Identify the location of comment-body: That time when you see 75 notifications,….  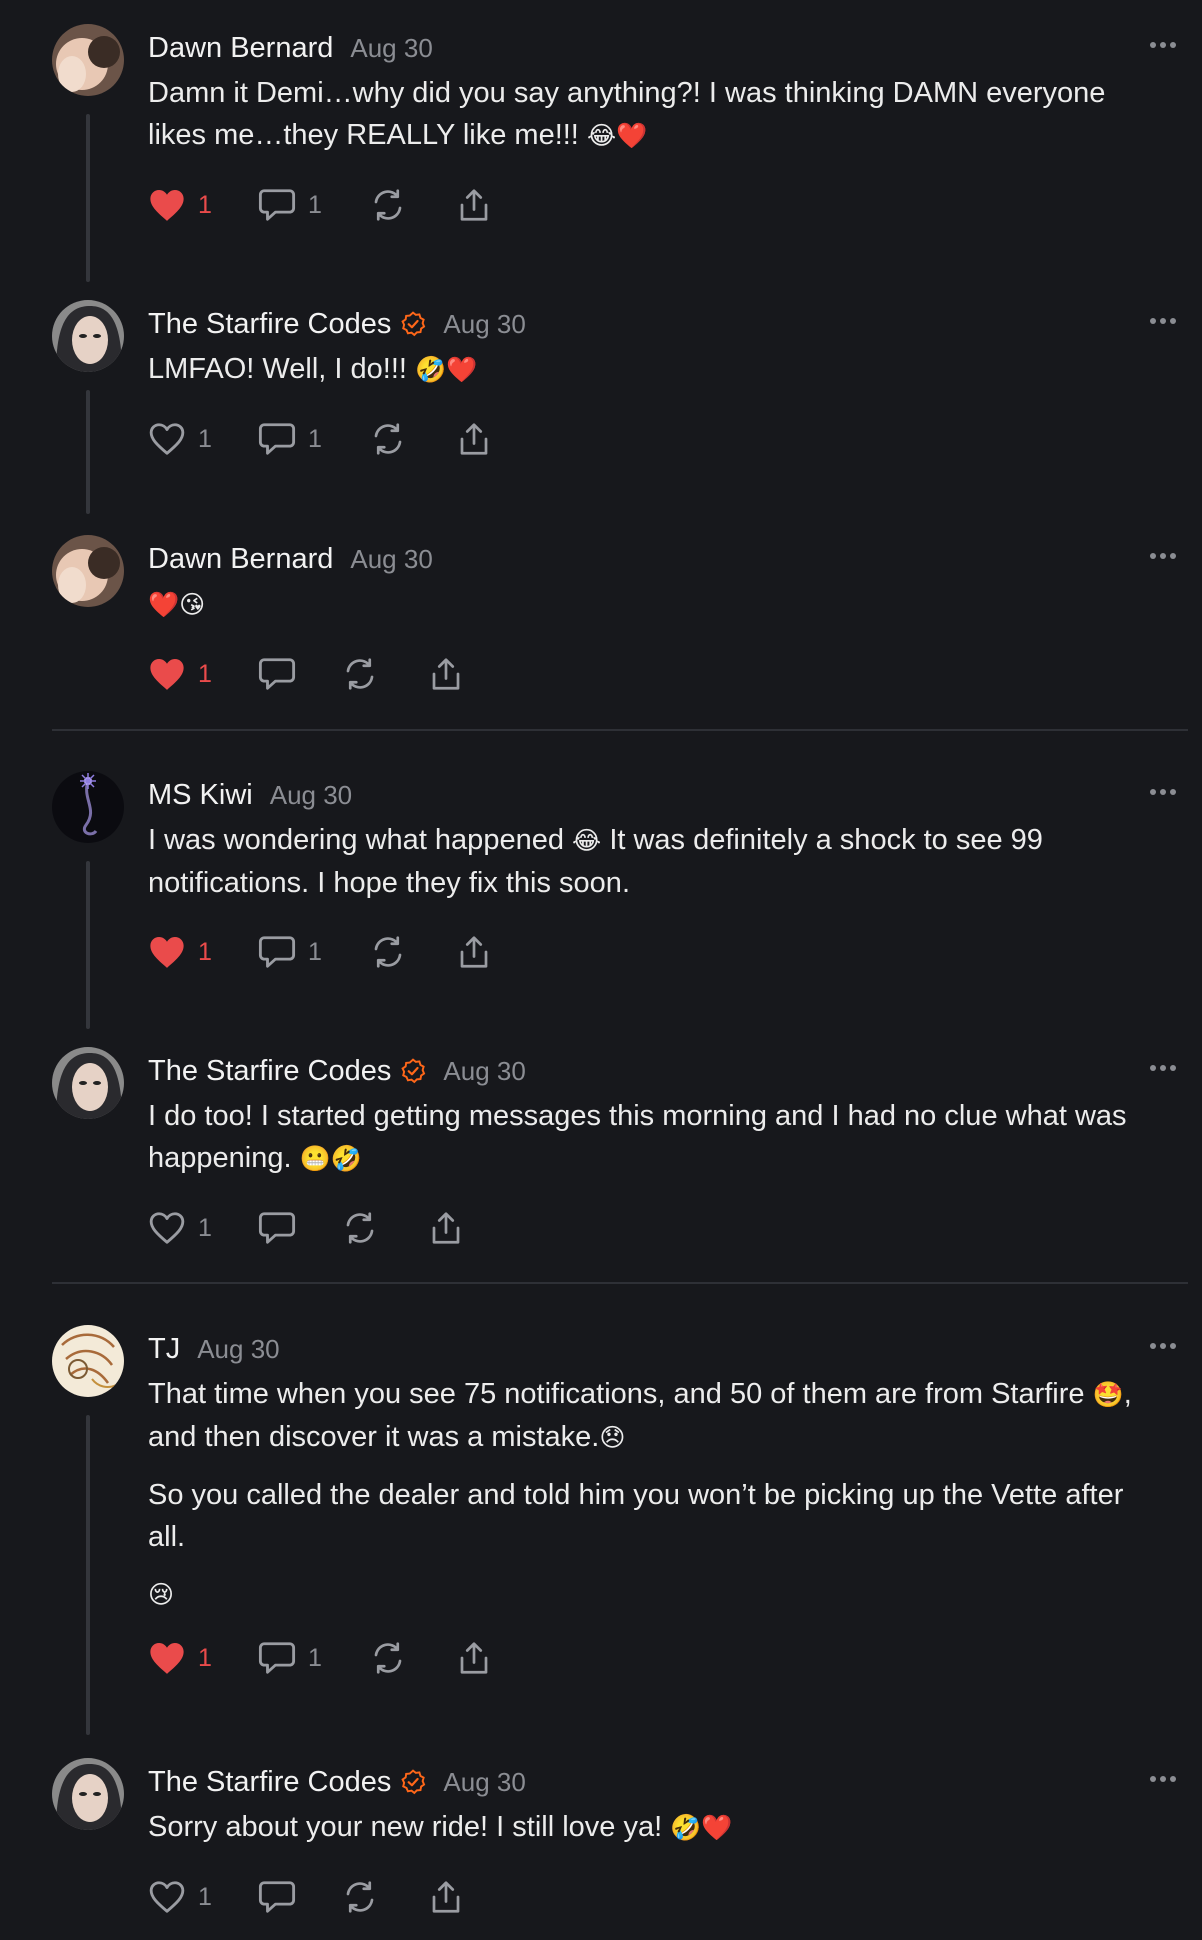
(640, 1493).